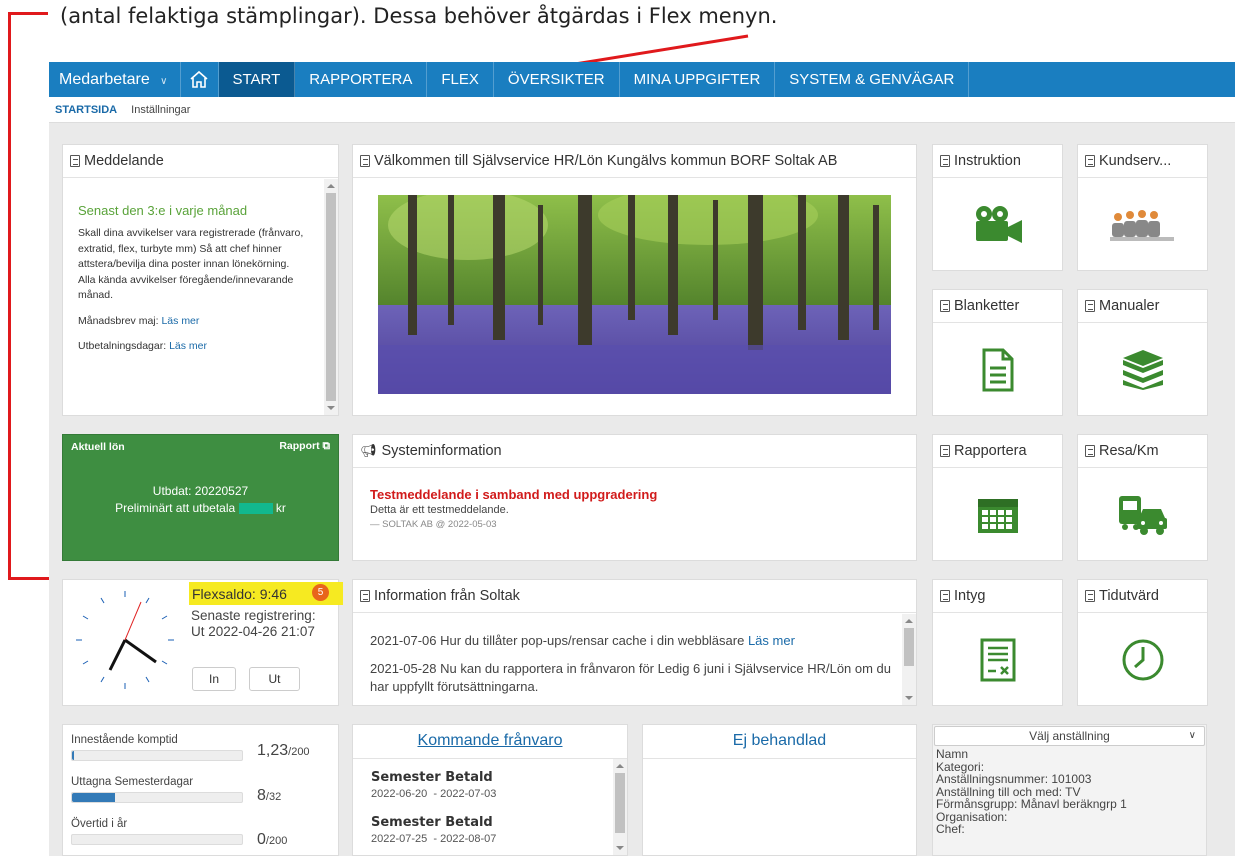 This screenshot has width=1235, height=856. Describe the element at coordinates (118, 320) in the screenshot. I see `manadsbrev-label: Månadsbrev maj:` at that location.